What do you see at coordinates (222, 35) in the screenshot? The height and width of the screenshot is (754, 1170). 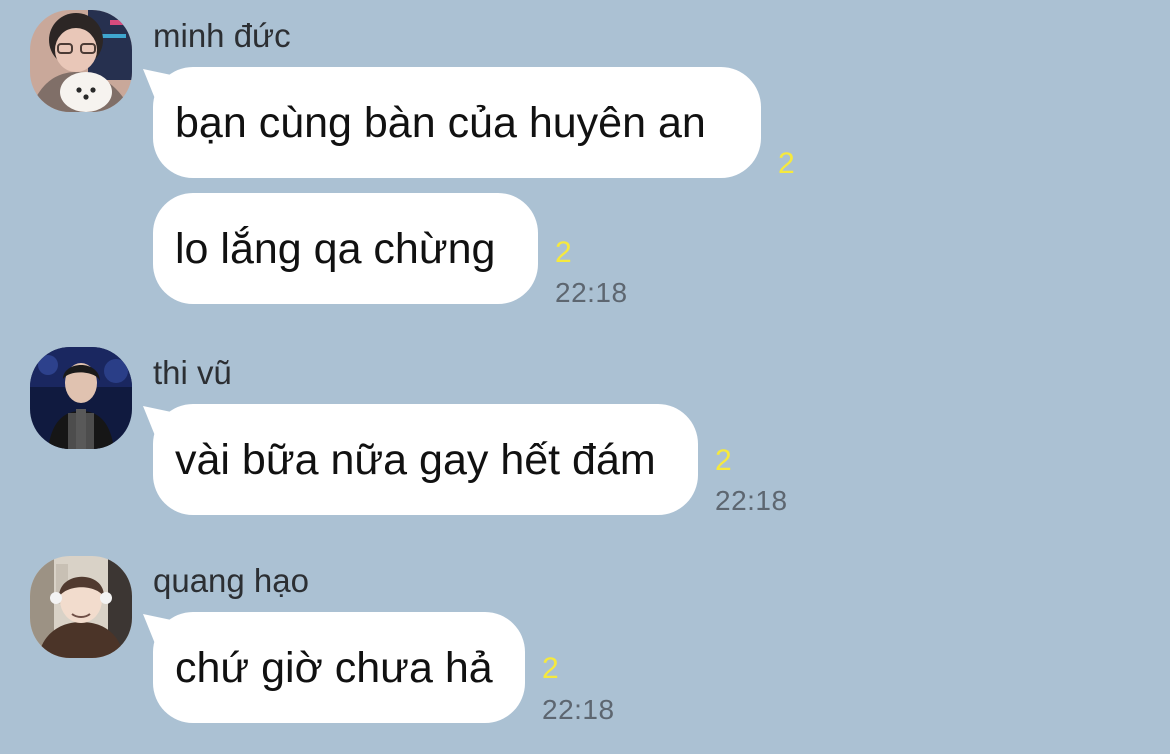 I see `sender-name: minh đức` at bounding box center [222, 35].